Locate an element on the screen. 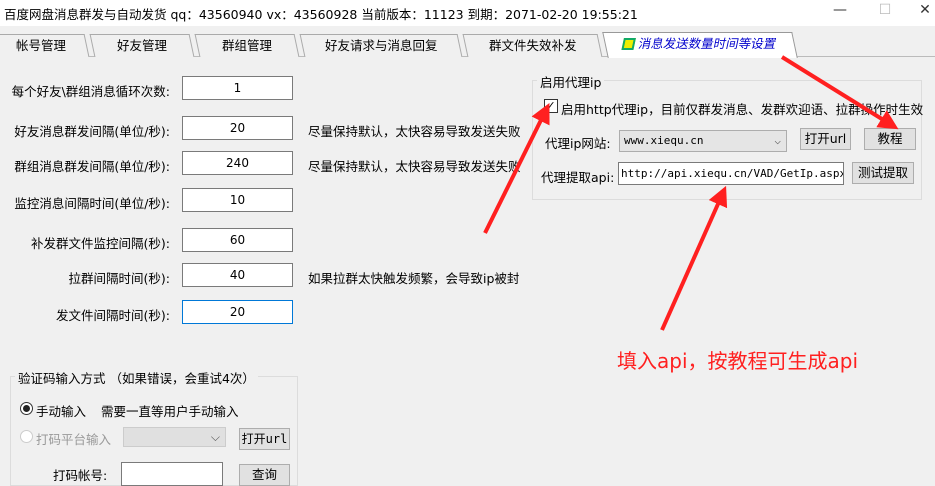 The image size is (935, 486). captcha-account-label: 打码帐号: is located at coordinates (80, 475).